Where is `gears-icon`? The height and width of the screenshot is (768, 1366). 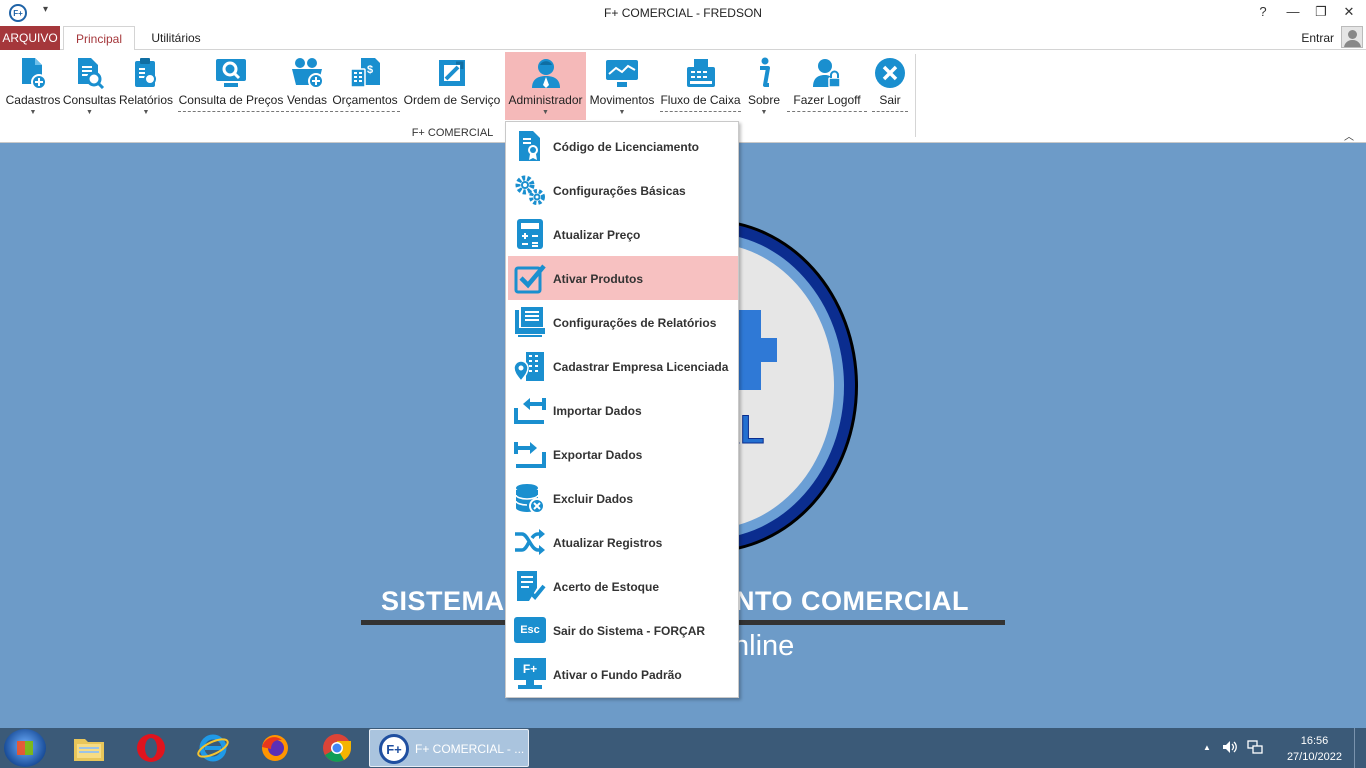
gears-icon is located at coordinates (530, 190).